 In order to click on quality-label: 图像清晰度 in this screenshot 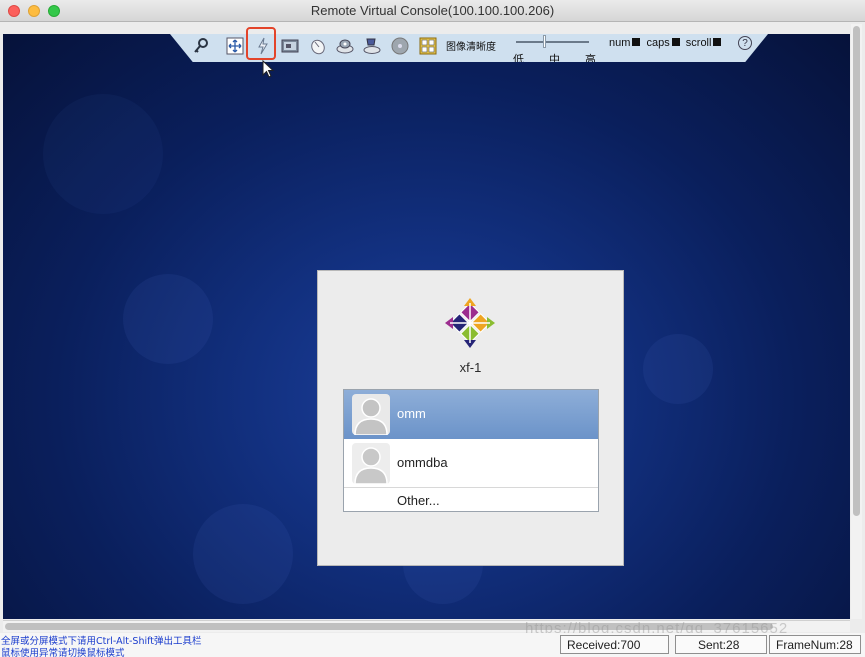, I will do `click(471, 47)`.